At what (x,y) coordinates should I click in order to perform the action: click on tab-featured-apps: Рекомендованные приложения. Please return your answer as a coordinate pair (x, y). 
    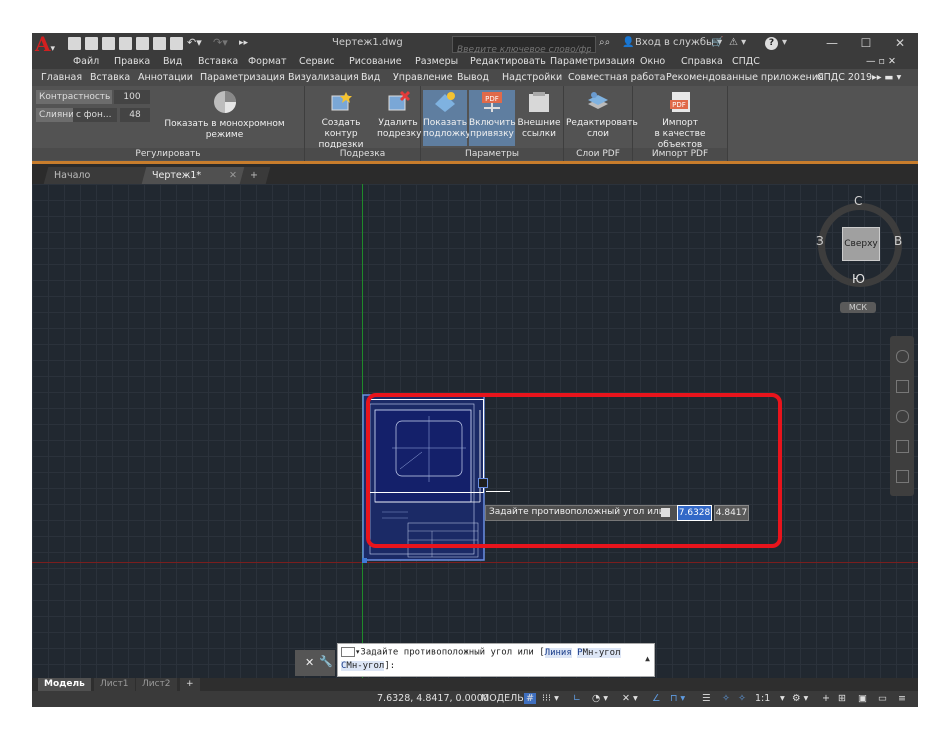
    Looking at the image, I should click on (745, 77).